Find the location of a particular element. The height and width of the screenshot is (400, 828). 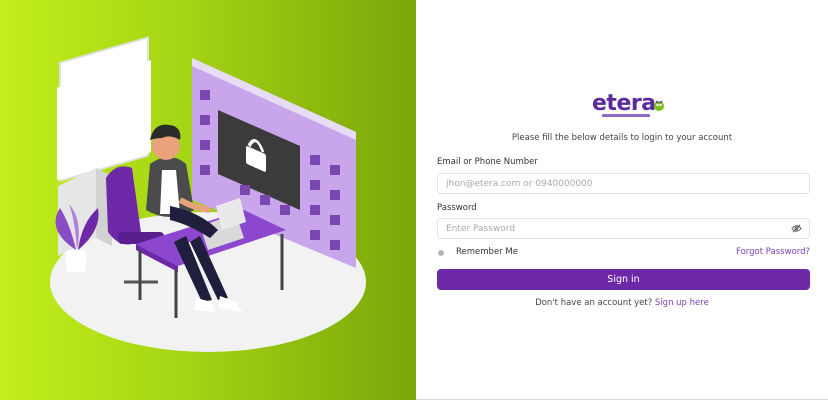

remember-me-label: Remember Me is located at coordinates (487, 252).